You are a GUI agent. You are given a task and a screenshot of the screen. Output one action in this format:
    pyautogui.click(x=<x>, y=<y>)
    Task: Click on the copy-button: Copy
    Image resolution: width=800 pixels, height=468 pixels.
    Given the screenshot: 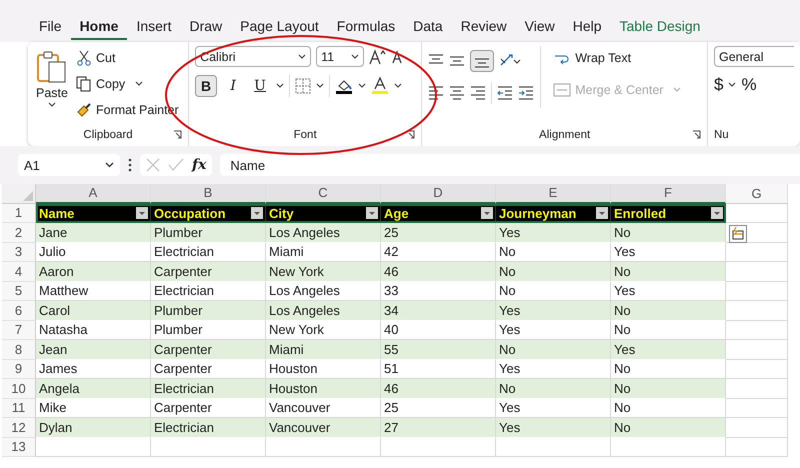 What is the action you would take?
    pyautogui.click(x=127, y=84)
    